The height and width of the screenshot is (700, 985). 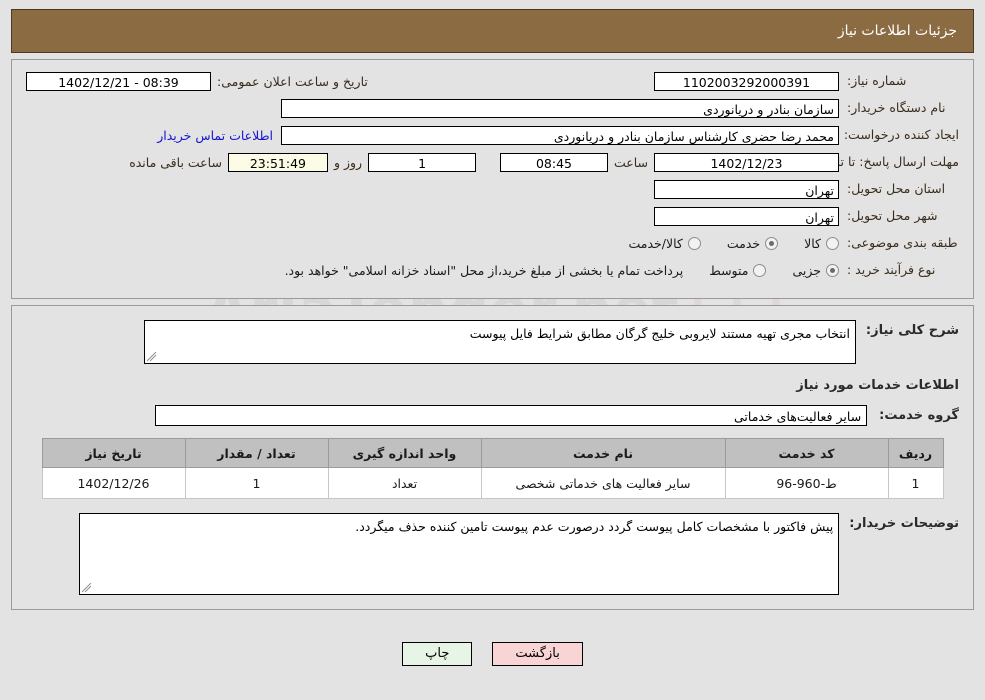 I want to click on back-button: بازگشت, so click(x=537, y=653).